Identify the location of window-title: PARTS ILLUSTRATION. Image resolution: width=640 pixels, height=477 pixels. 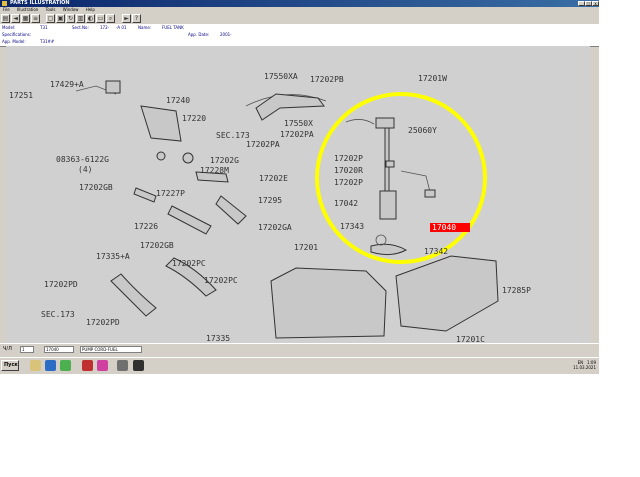
(40, 3).